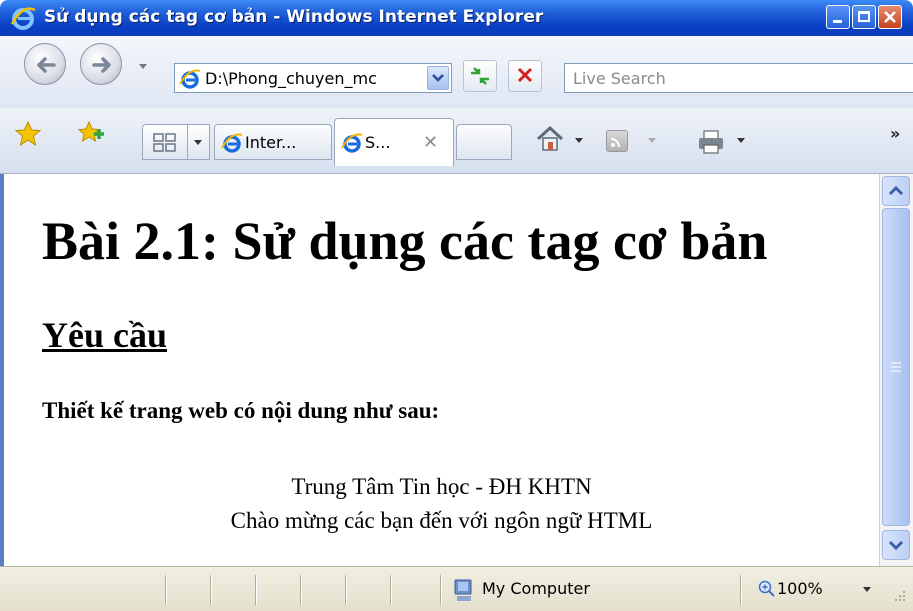 This screenshot has width=913, height=611. I want to click on forward-button, so click(101, 64).